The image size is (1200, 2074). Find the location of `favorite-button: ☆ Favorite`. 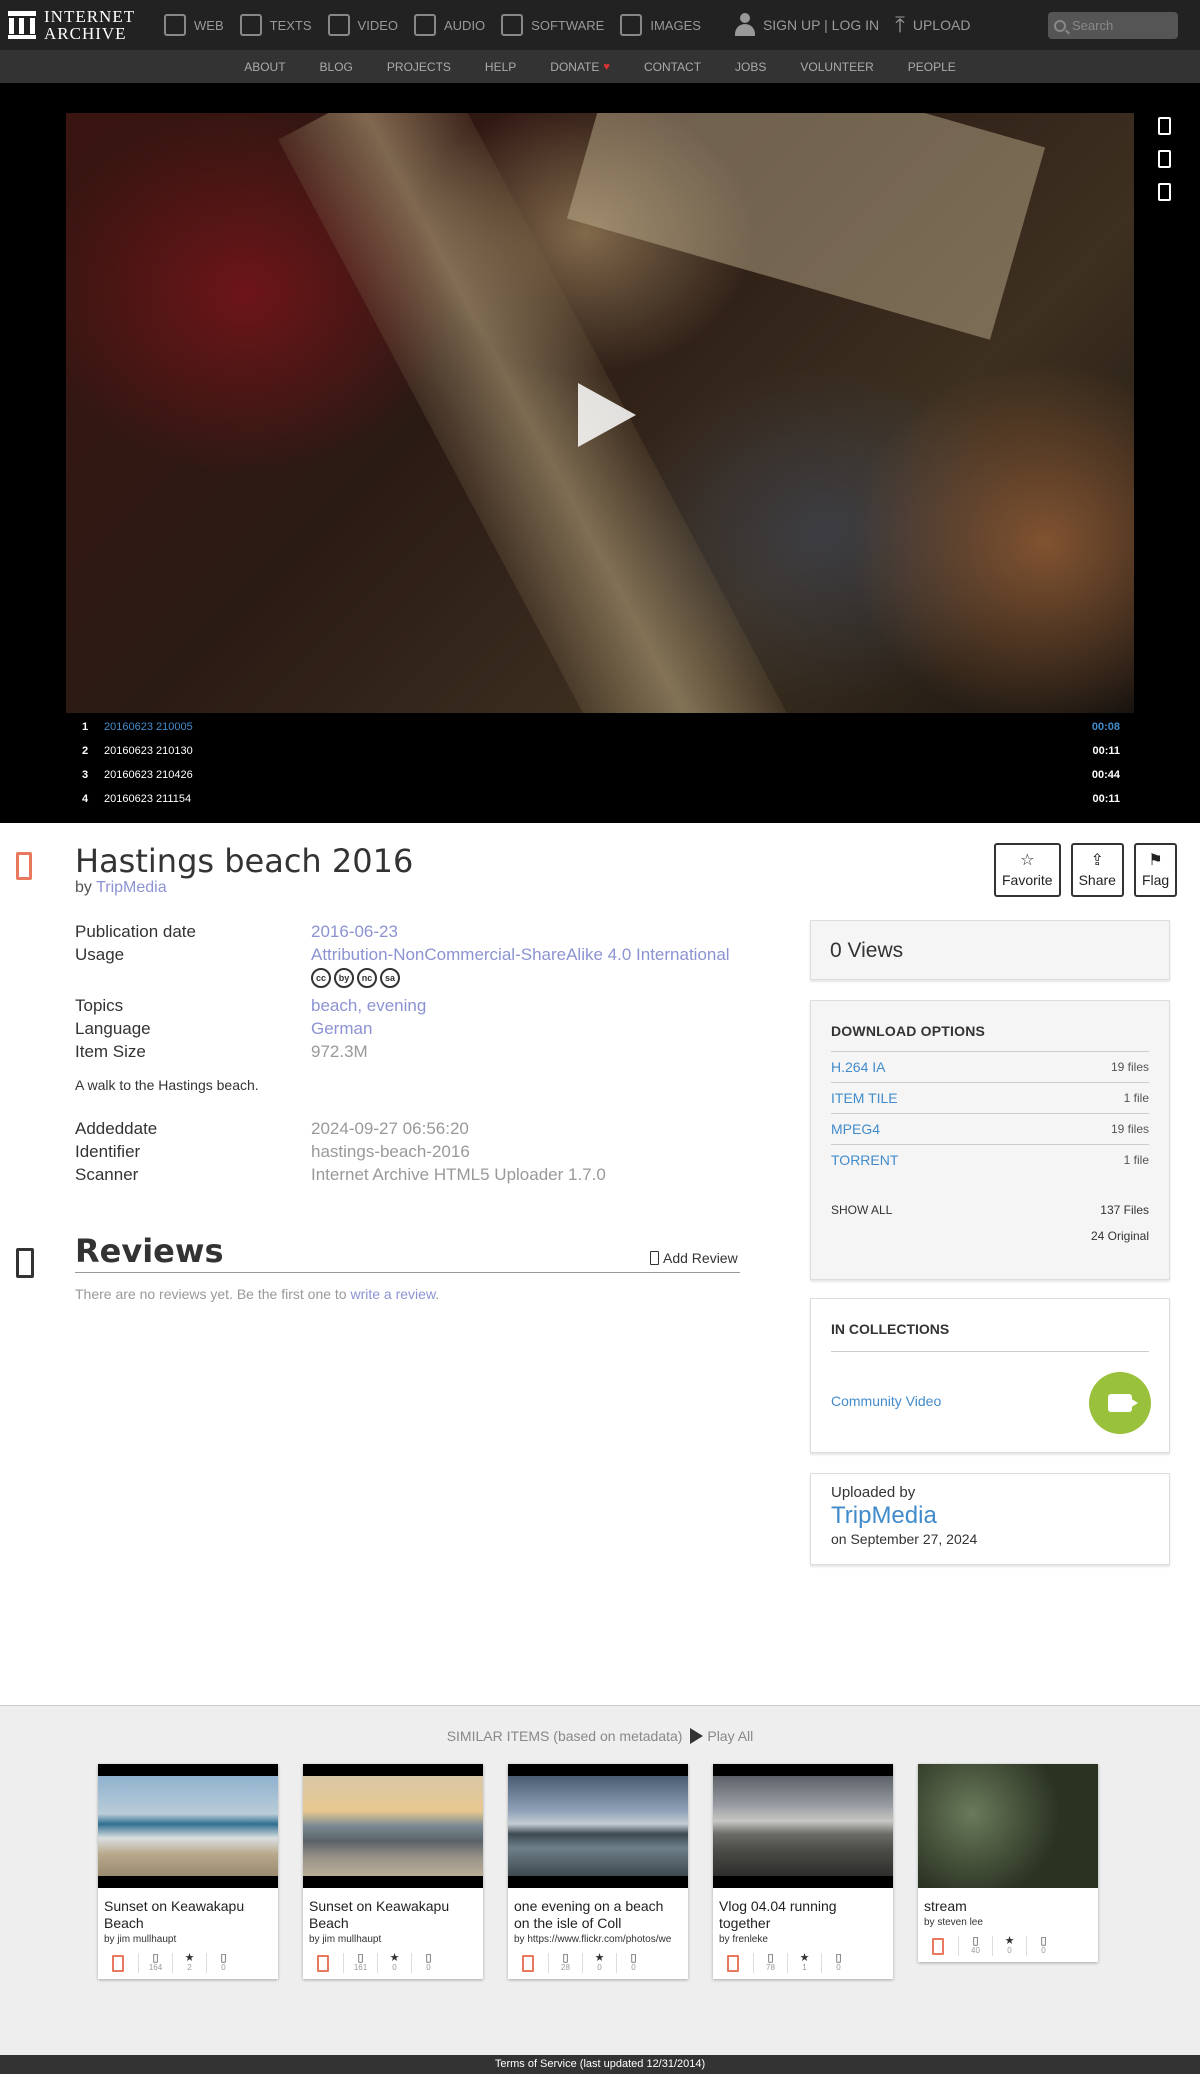

favorite-button: ☆ Favorite is located at coordinates (1027, 870).